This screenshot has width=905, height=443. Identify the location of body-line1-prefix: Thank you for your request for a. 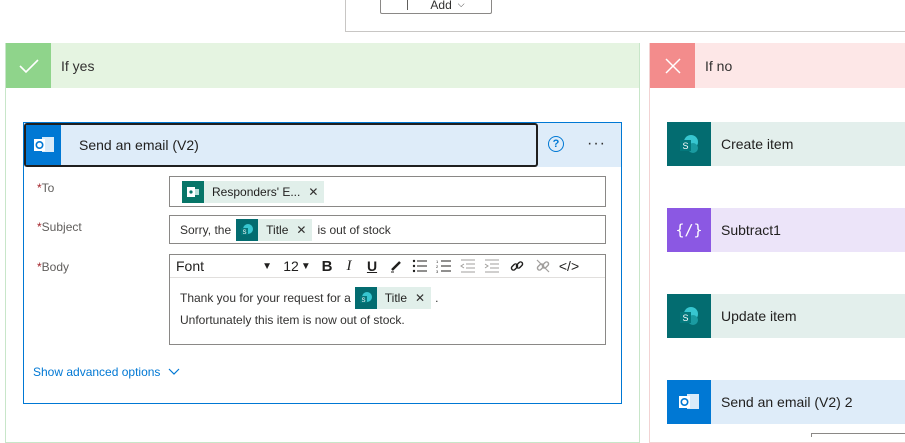
(265, 298).